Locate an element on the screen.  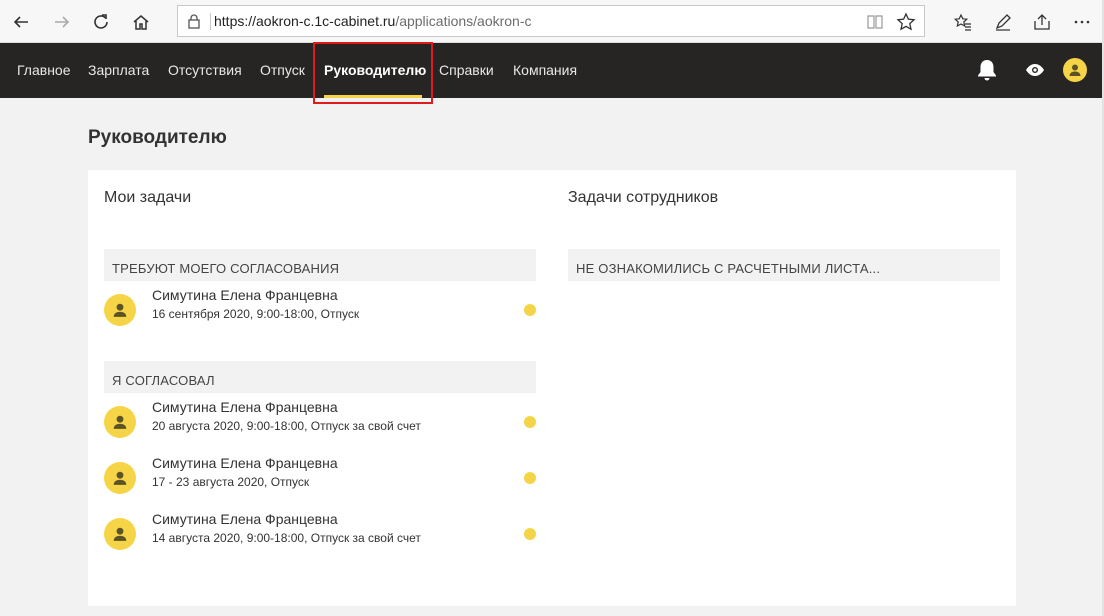
share-button is located at coordinates (1042, 22).